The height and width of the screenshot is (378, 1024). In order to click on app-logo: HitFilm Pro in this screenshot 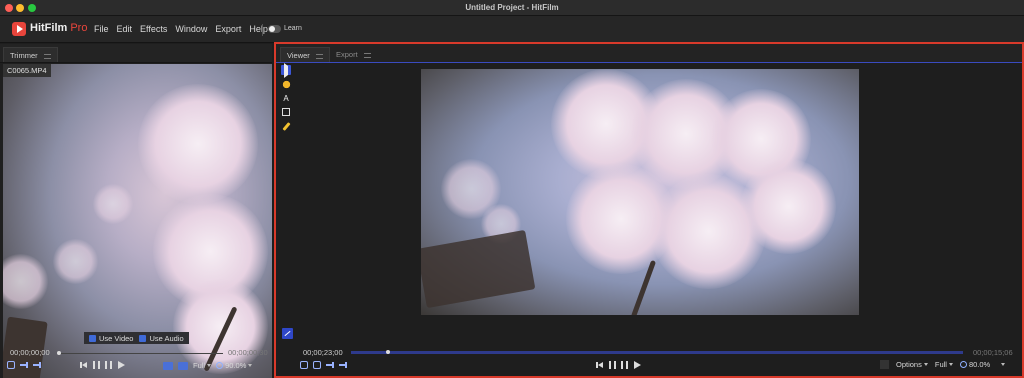, I will do `click(58, 28)`.